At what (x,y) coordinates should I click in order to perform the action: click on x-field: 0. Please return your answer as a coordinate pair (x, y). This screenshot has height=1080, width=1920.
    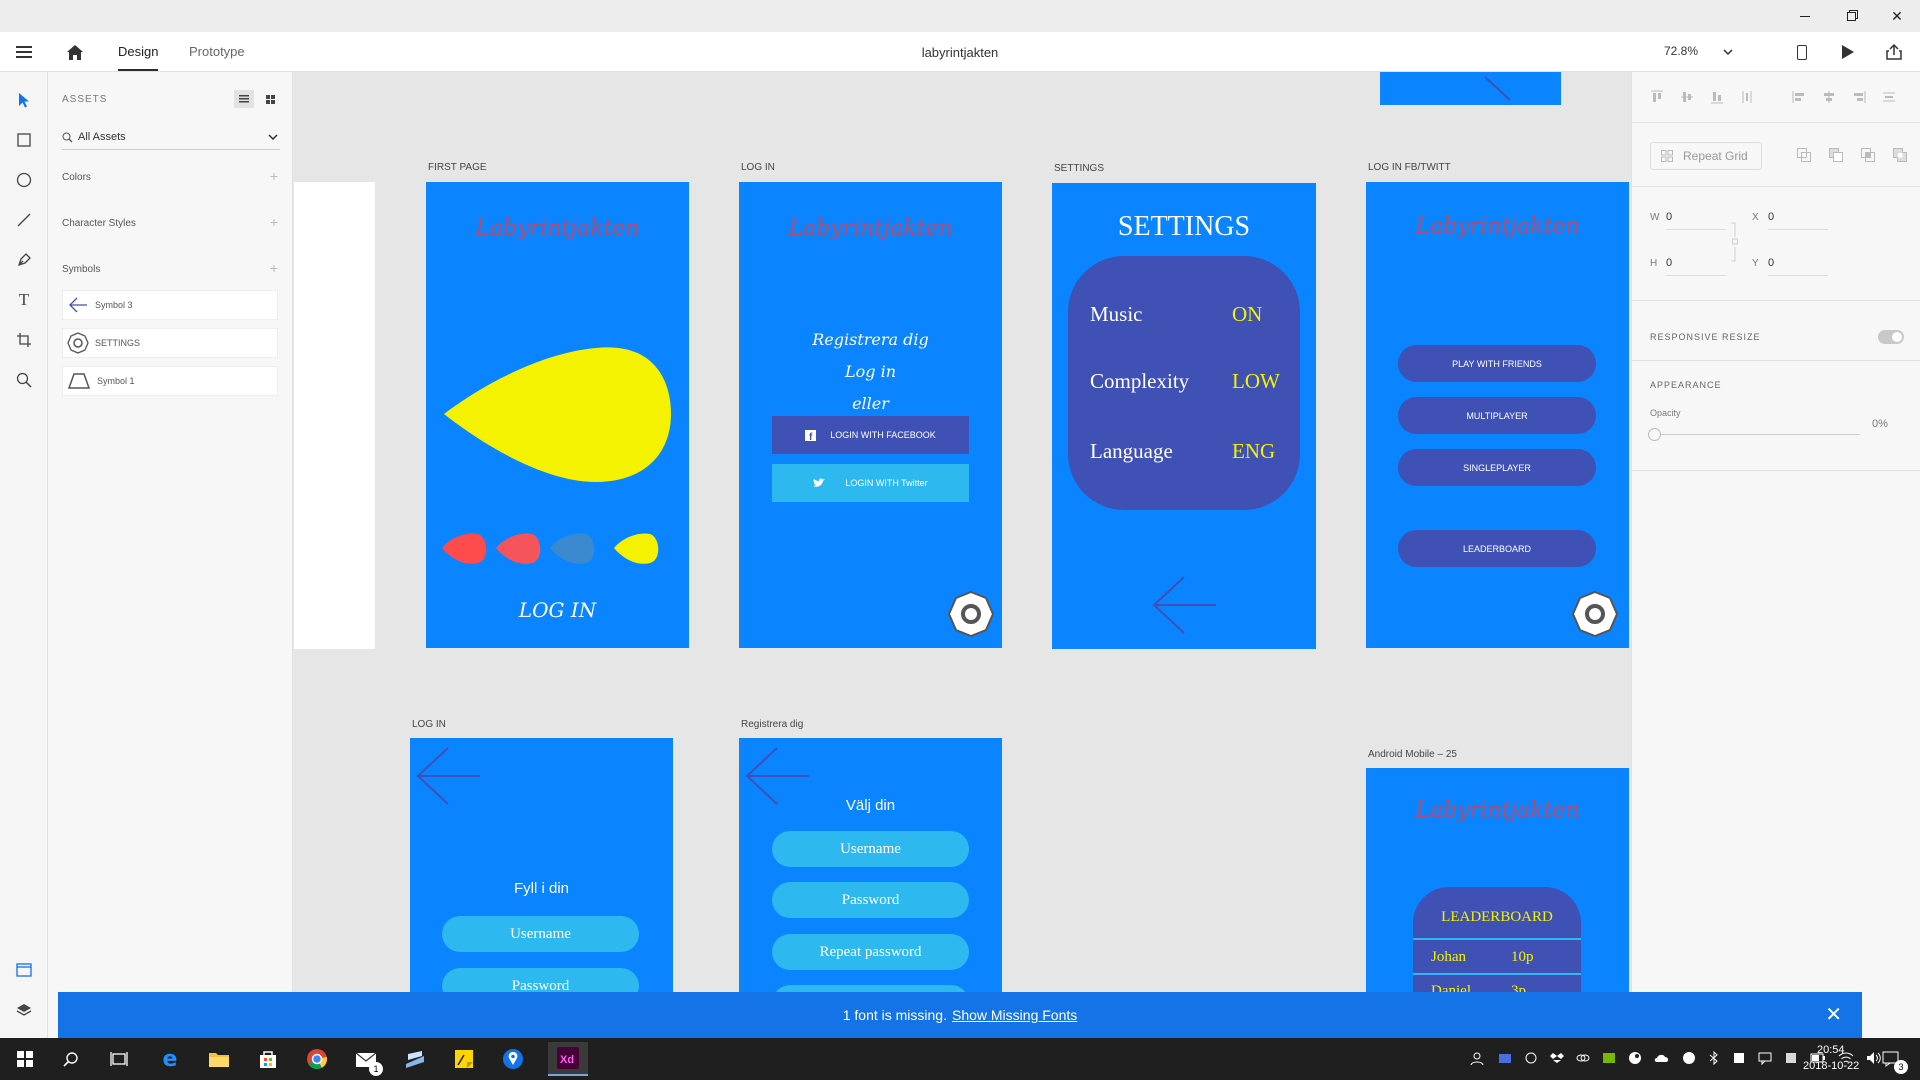
    Looking at the image, I should click on (1798, 220).